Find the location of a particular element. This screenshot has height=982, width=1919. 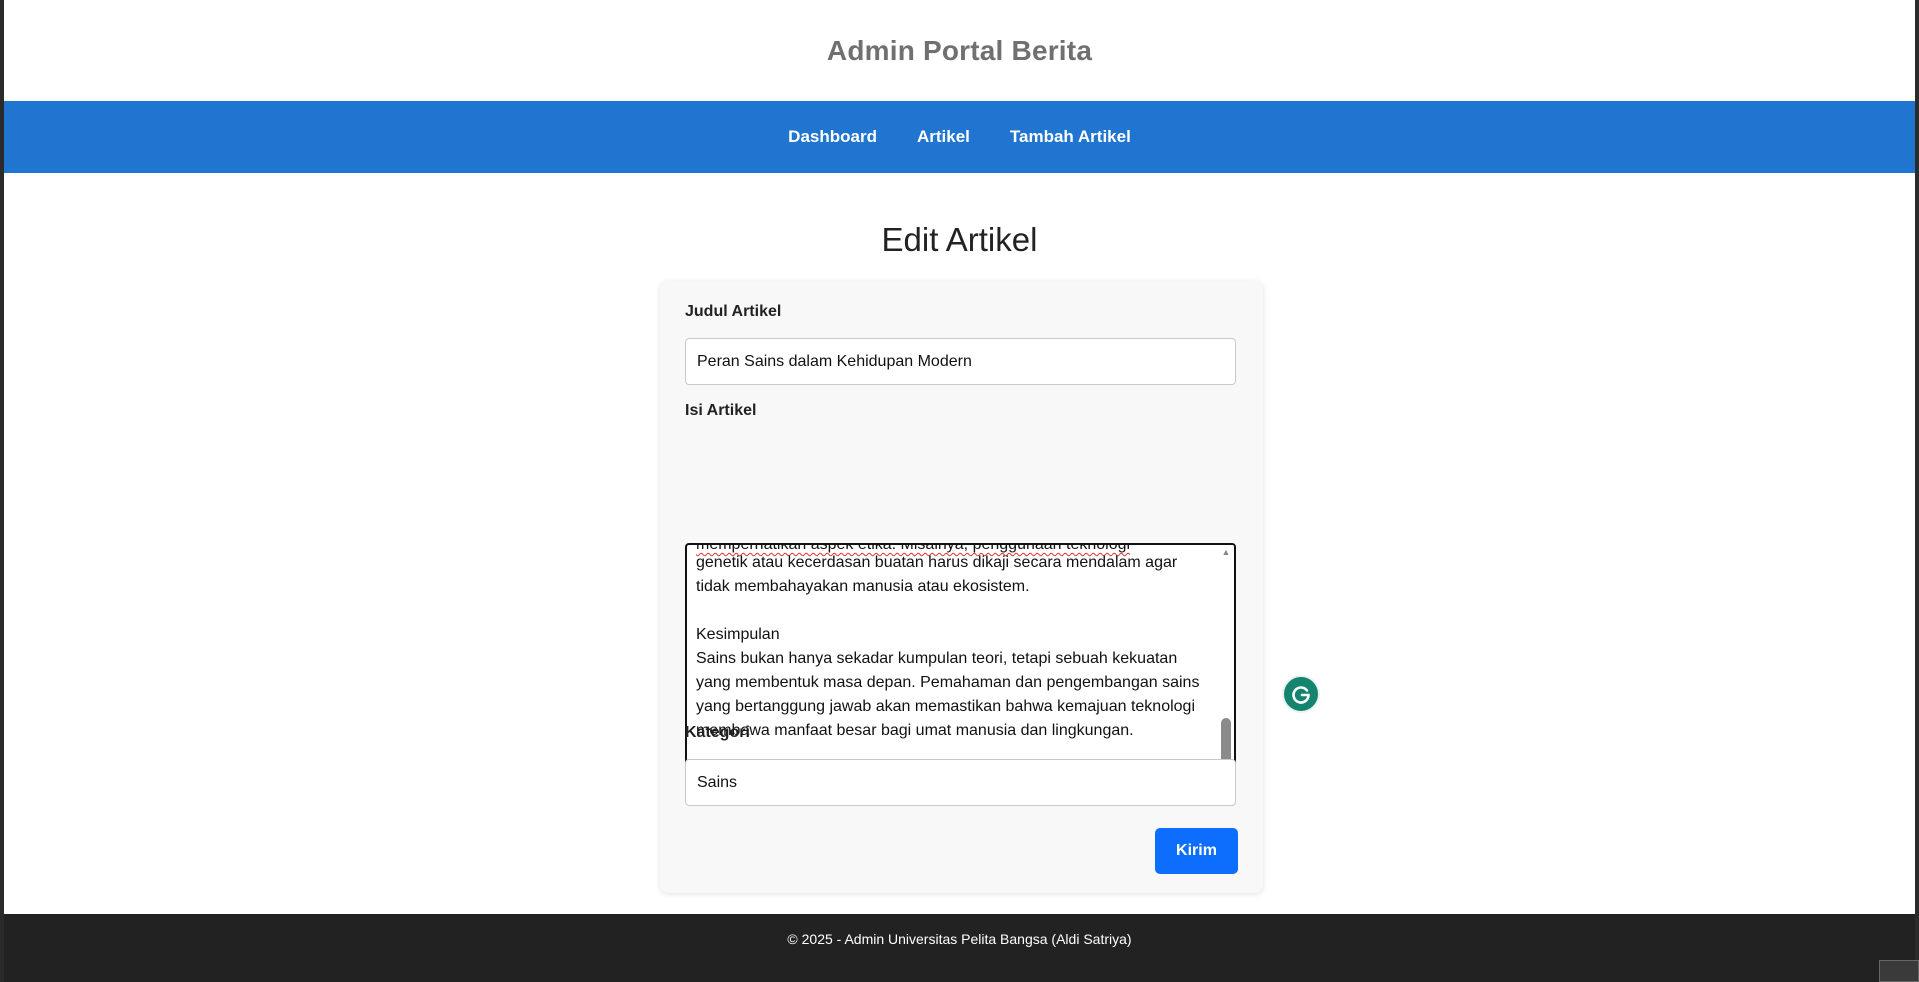

content-label: Isi Artikel is located at coordinates (721, 410).